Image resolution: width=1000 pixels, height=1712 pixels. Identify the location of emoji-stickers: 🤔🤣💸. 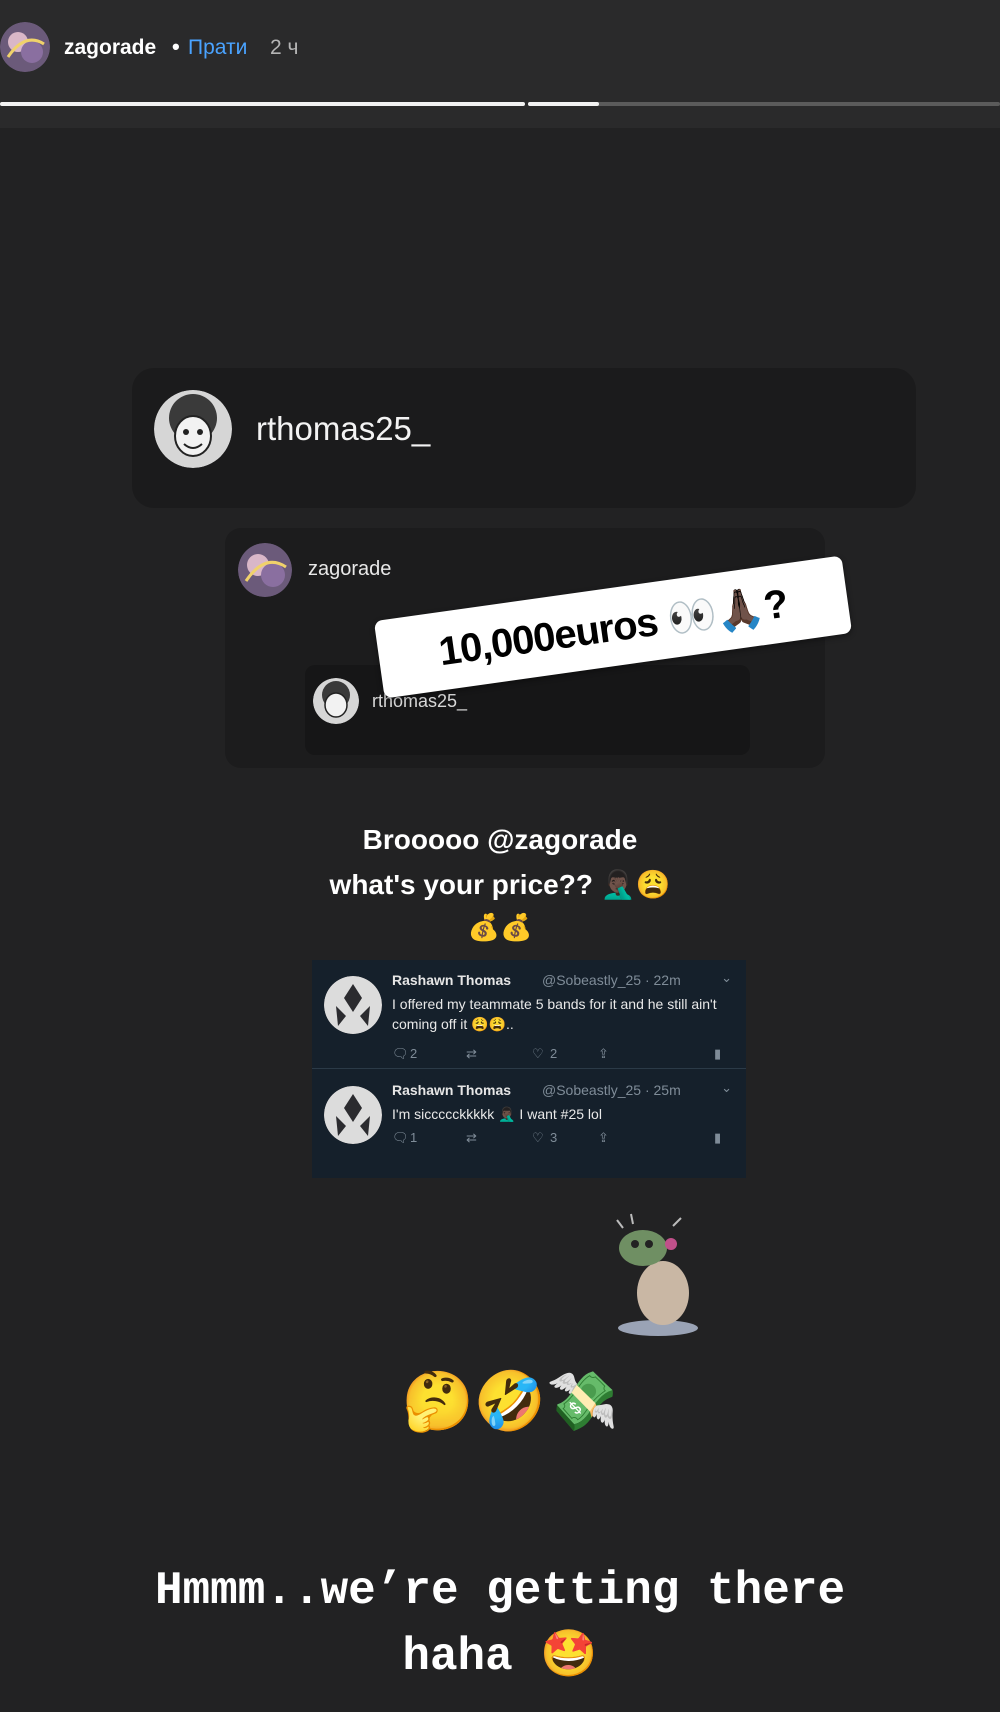
(510, 1401).